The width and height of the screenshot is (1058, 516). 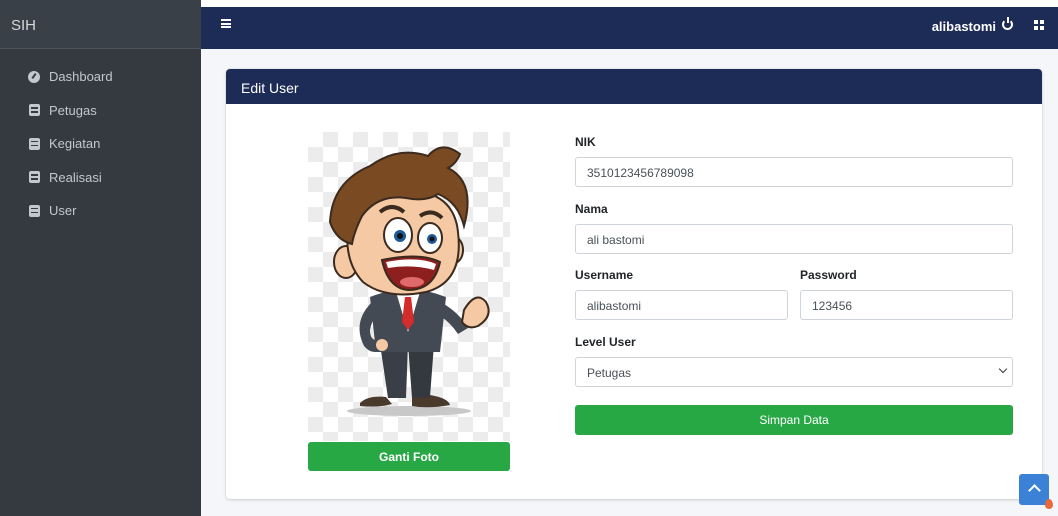 I want to click on change-photo-button: Ganti Foto, so click(x=409, y=456).